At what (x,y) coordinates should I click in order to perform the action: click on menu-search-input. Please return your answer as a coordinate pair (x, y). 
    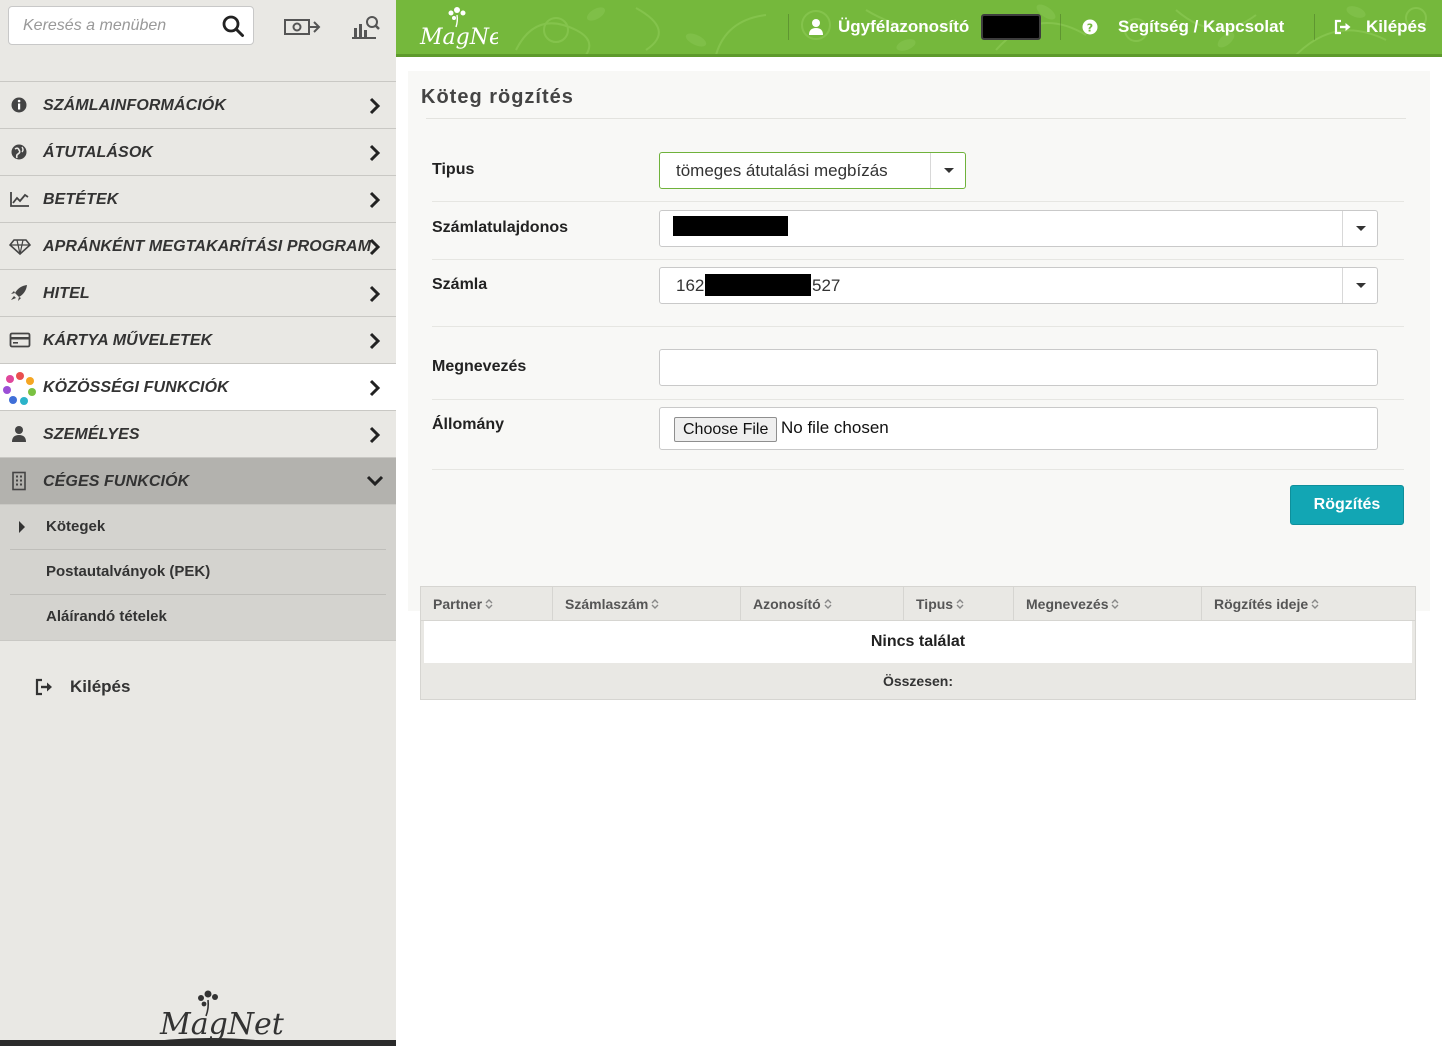
    Looking at the image, I should click on (109, 25).